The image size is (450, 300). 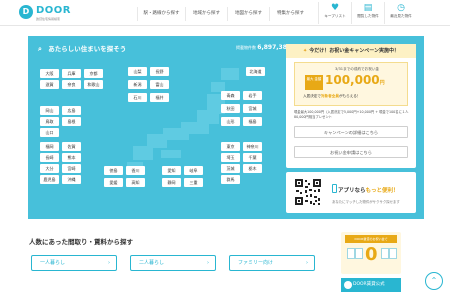 I want to click on gift-icon: ✦, so click(x=305, y=51).